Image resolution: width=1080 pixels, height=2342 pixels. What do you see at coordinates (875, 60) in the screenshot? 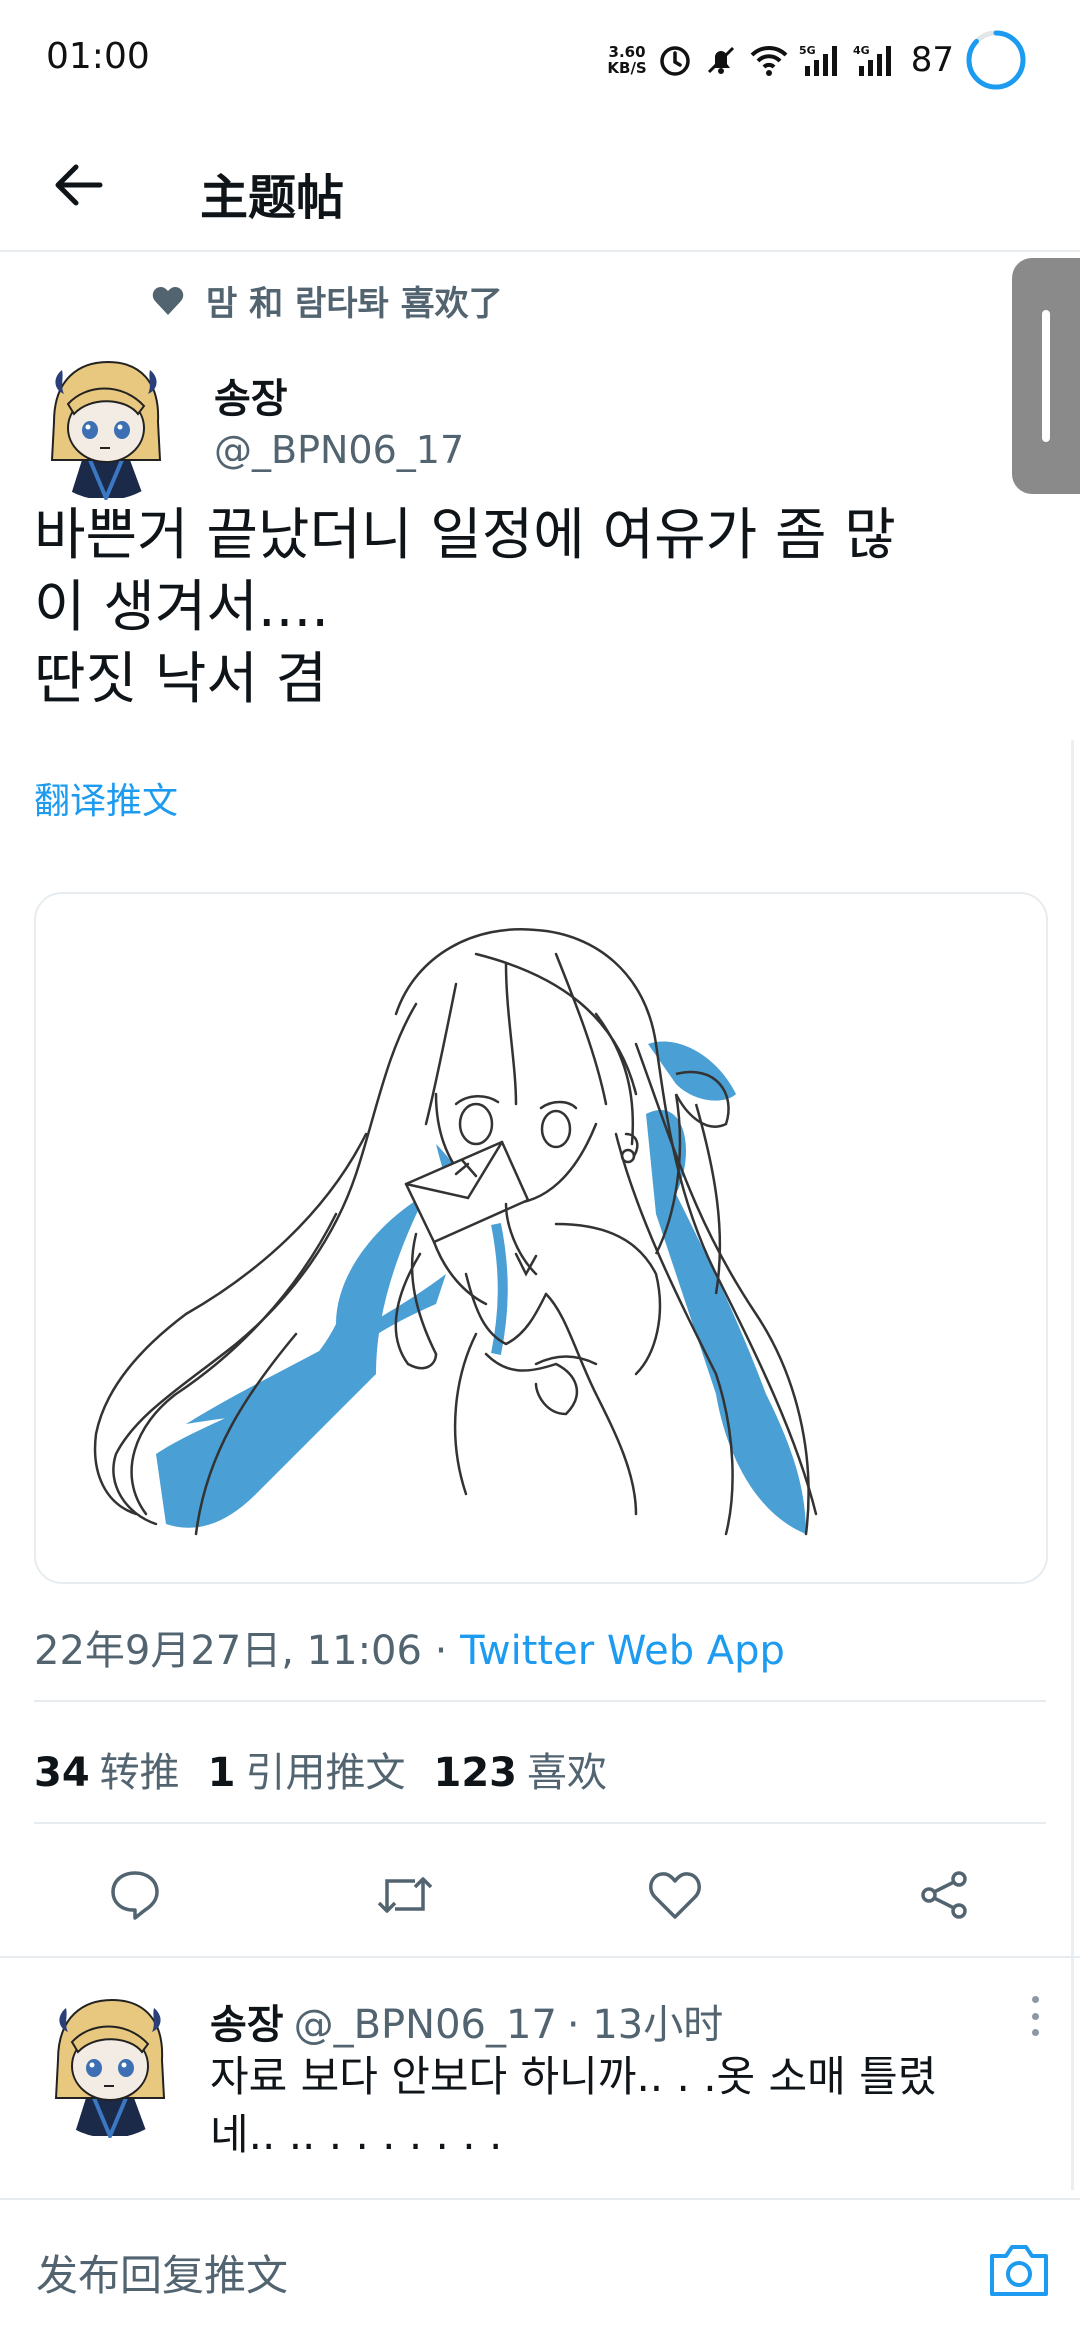
I see `signal-4g-icon: 4G` at bounding box center [875, 60].